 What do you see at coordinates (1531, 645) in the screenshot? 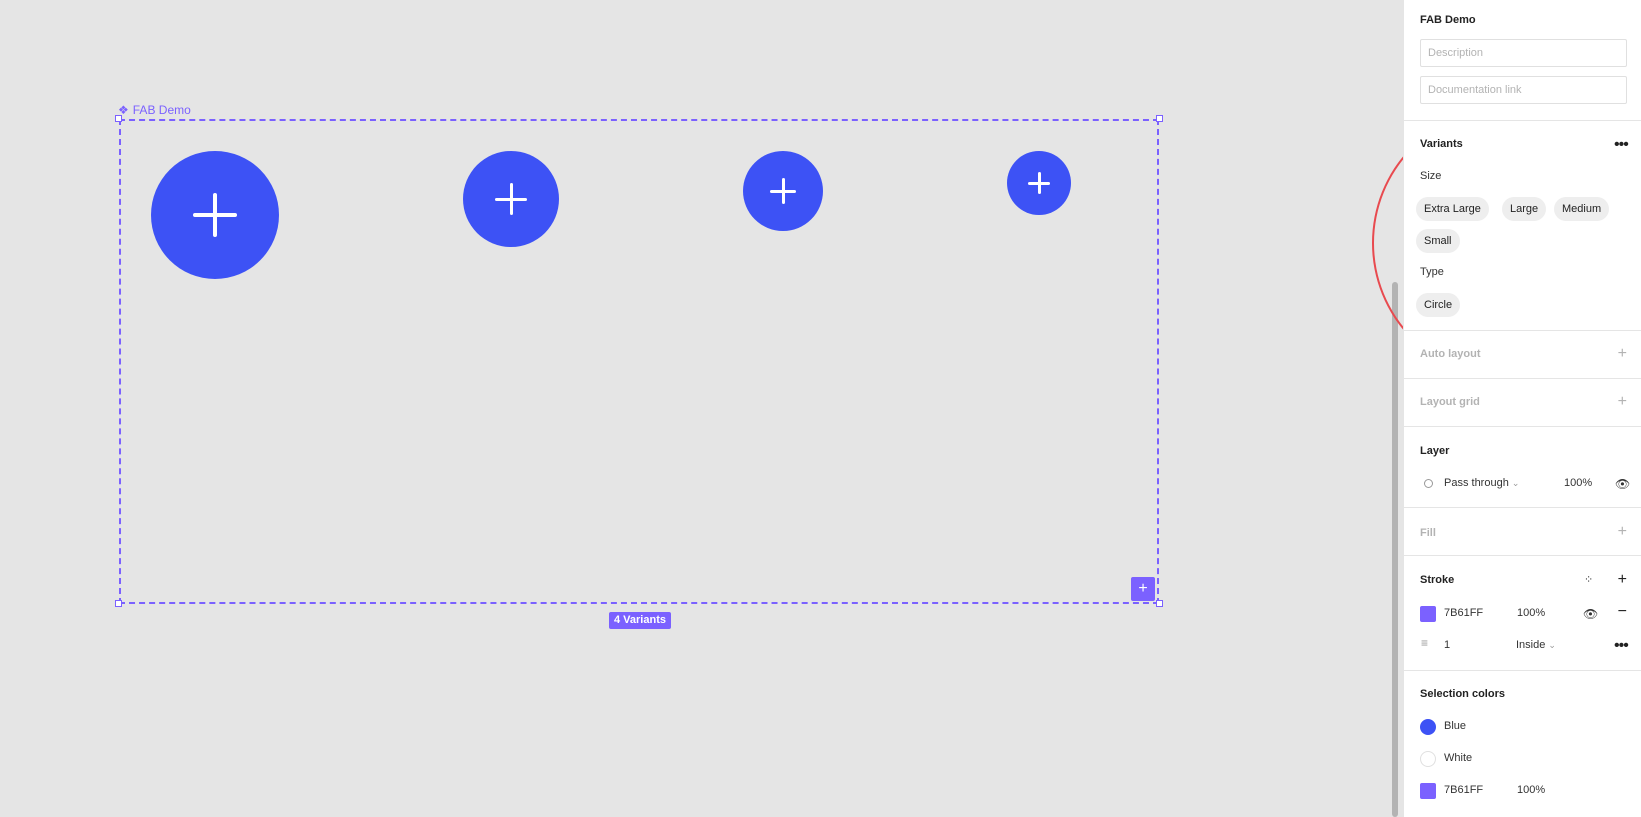
I see `stroke-position-value: Inside` at bounding box center [1531, 645].